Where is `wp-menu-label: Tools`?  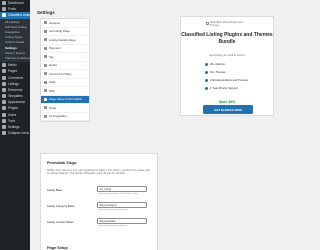
wp-menu-label: Tools is located at coordinates (12, 120).